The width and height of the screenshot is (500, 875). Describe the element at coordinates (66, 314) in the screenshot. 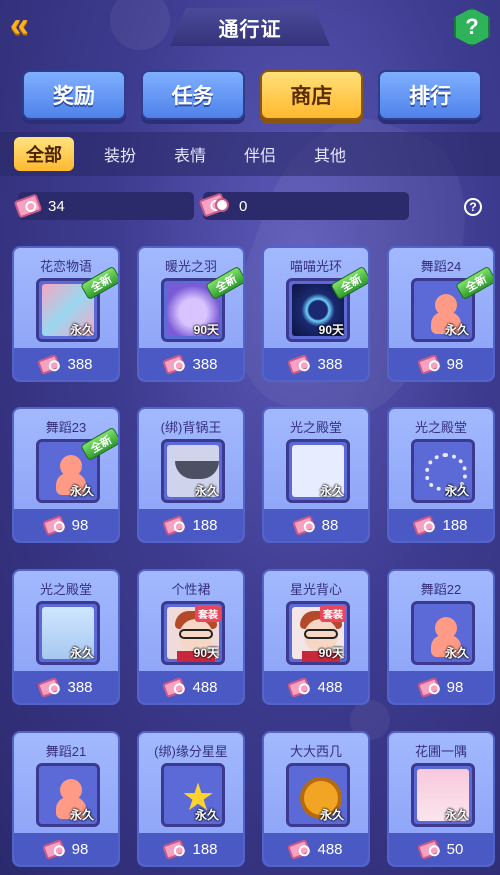

I see `shop-item-card: 花恋物语 永久 全新 388` at that location.